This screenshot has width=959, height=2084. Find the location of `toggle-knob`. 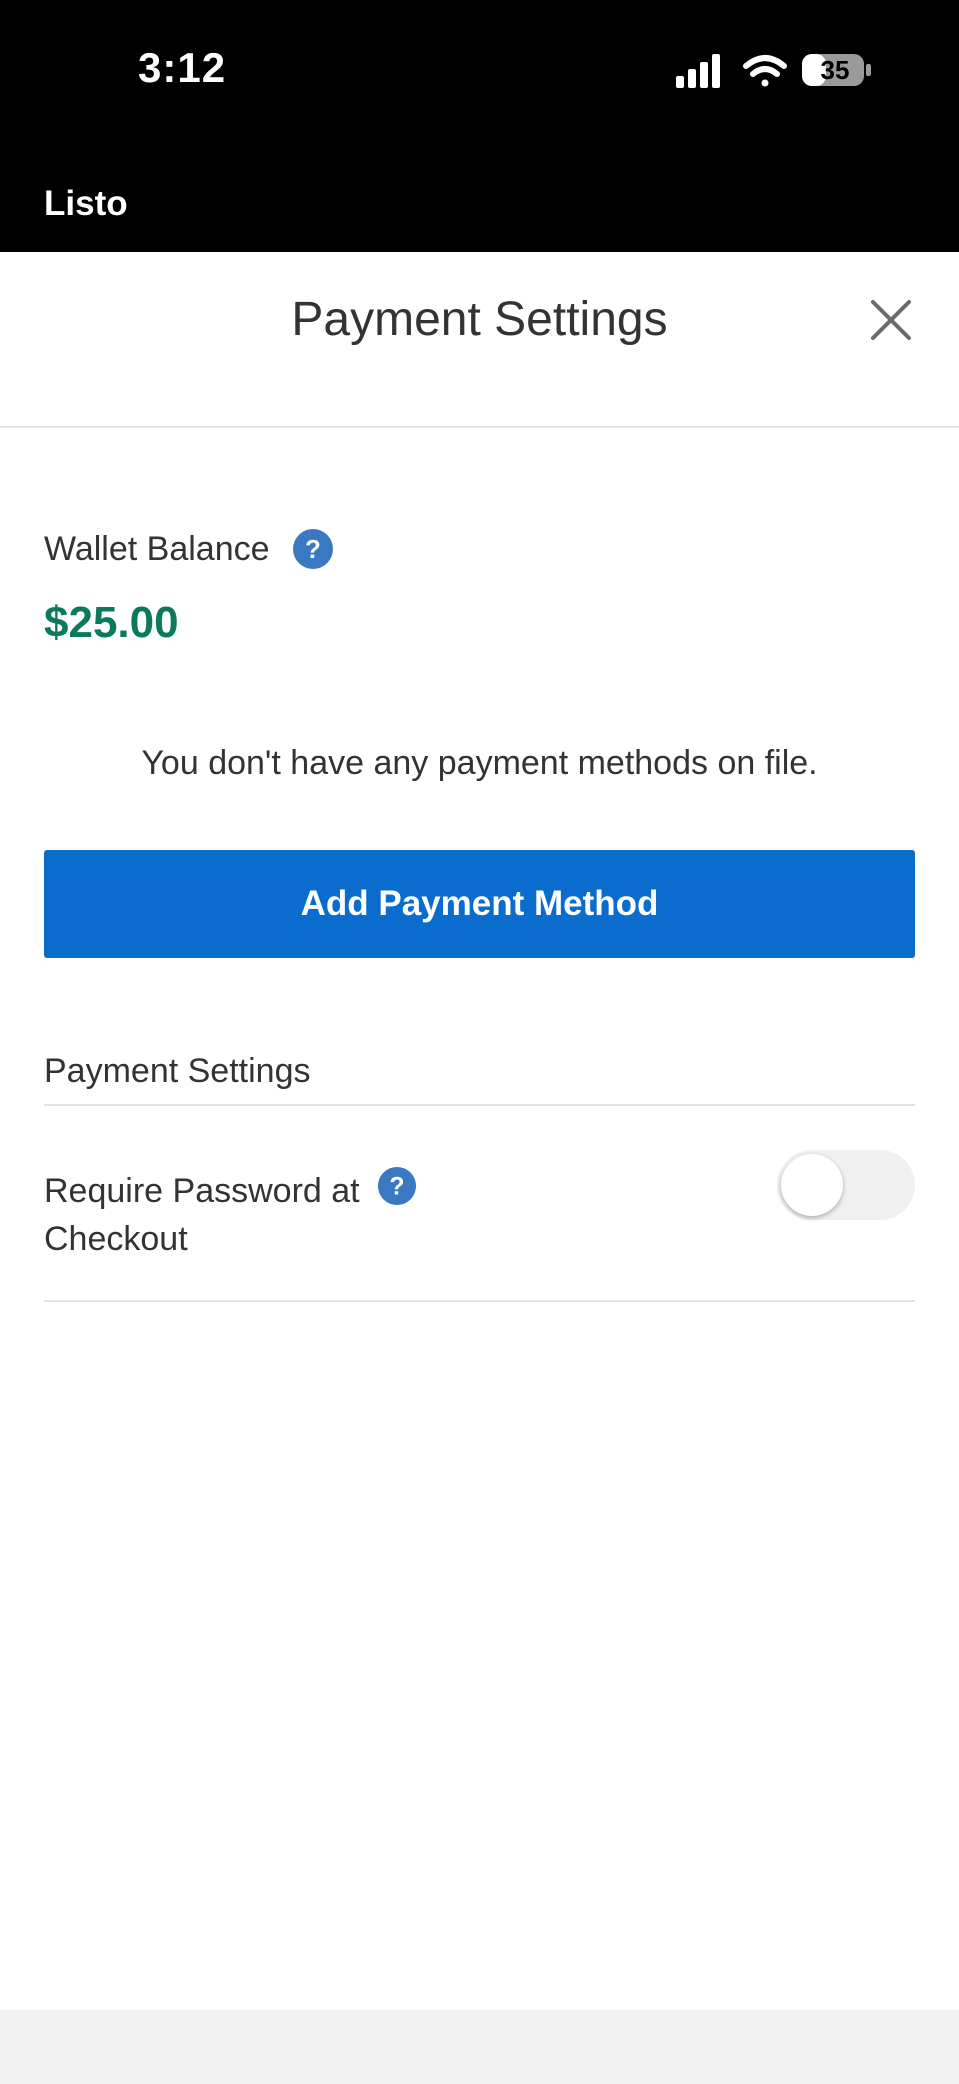

toggle-knob is located at coordinates (812, 1185).